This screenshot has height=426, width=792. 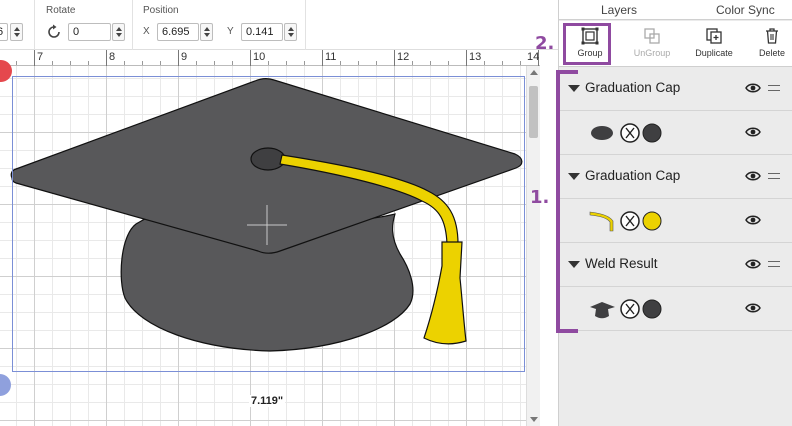 I want to click on delete-button-label: Delete, so click(x=771, y=53).